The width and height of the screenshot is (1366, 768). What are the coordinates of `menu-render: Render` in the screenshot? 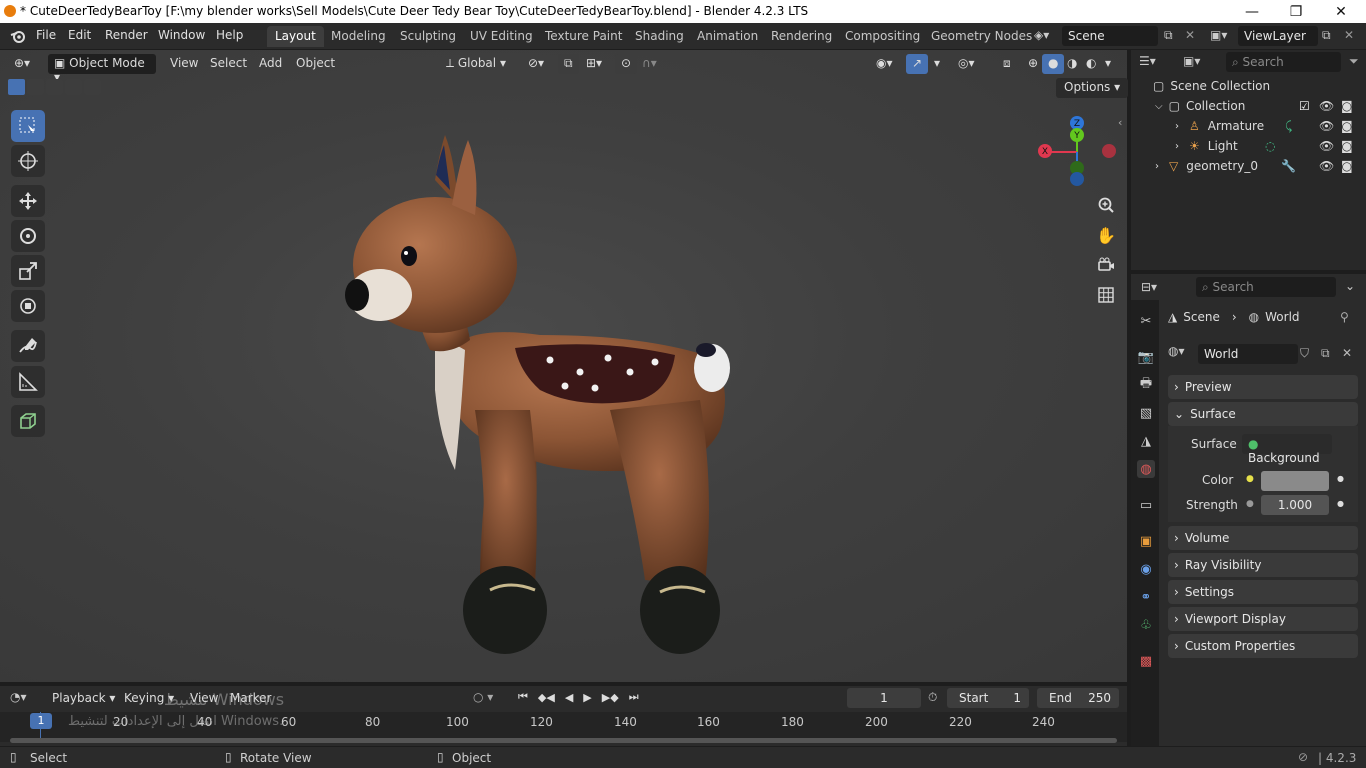 It's located at (126, 35).